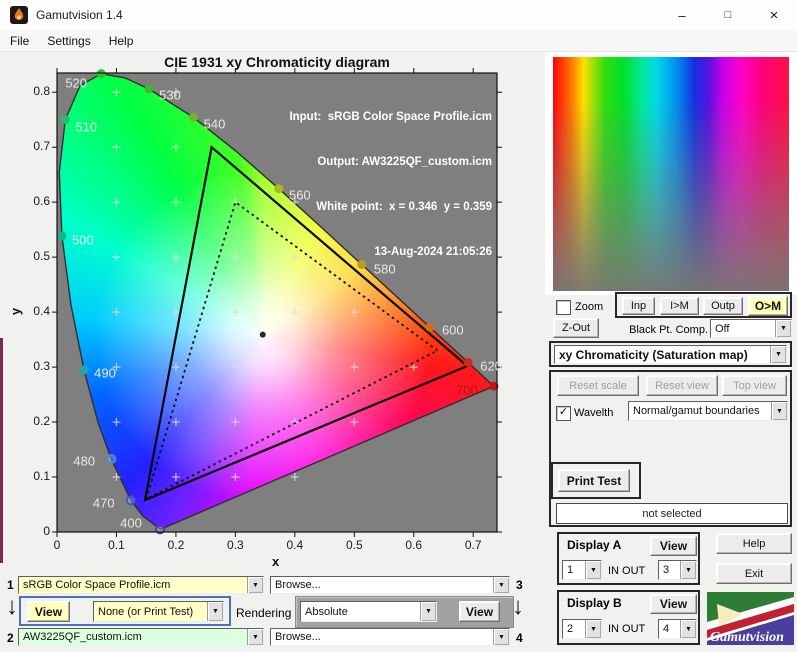  Describe the element at coordinates (473, 545) in the screenshot. I see `x-tick-label: 0.7` at that location.